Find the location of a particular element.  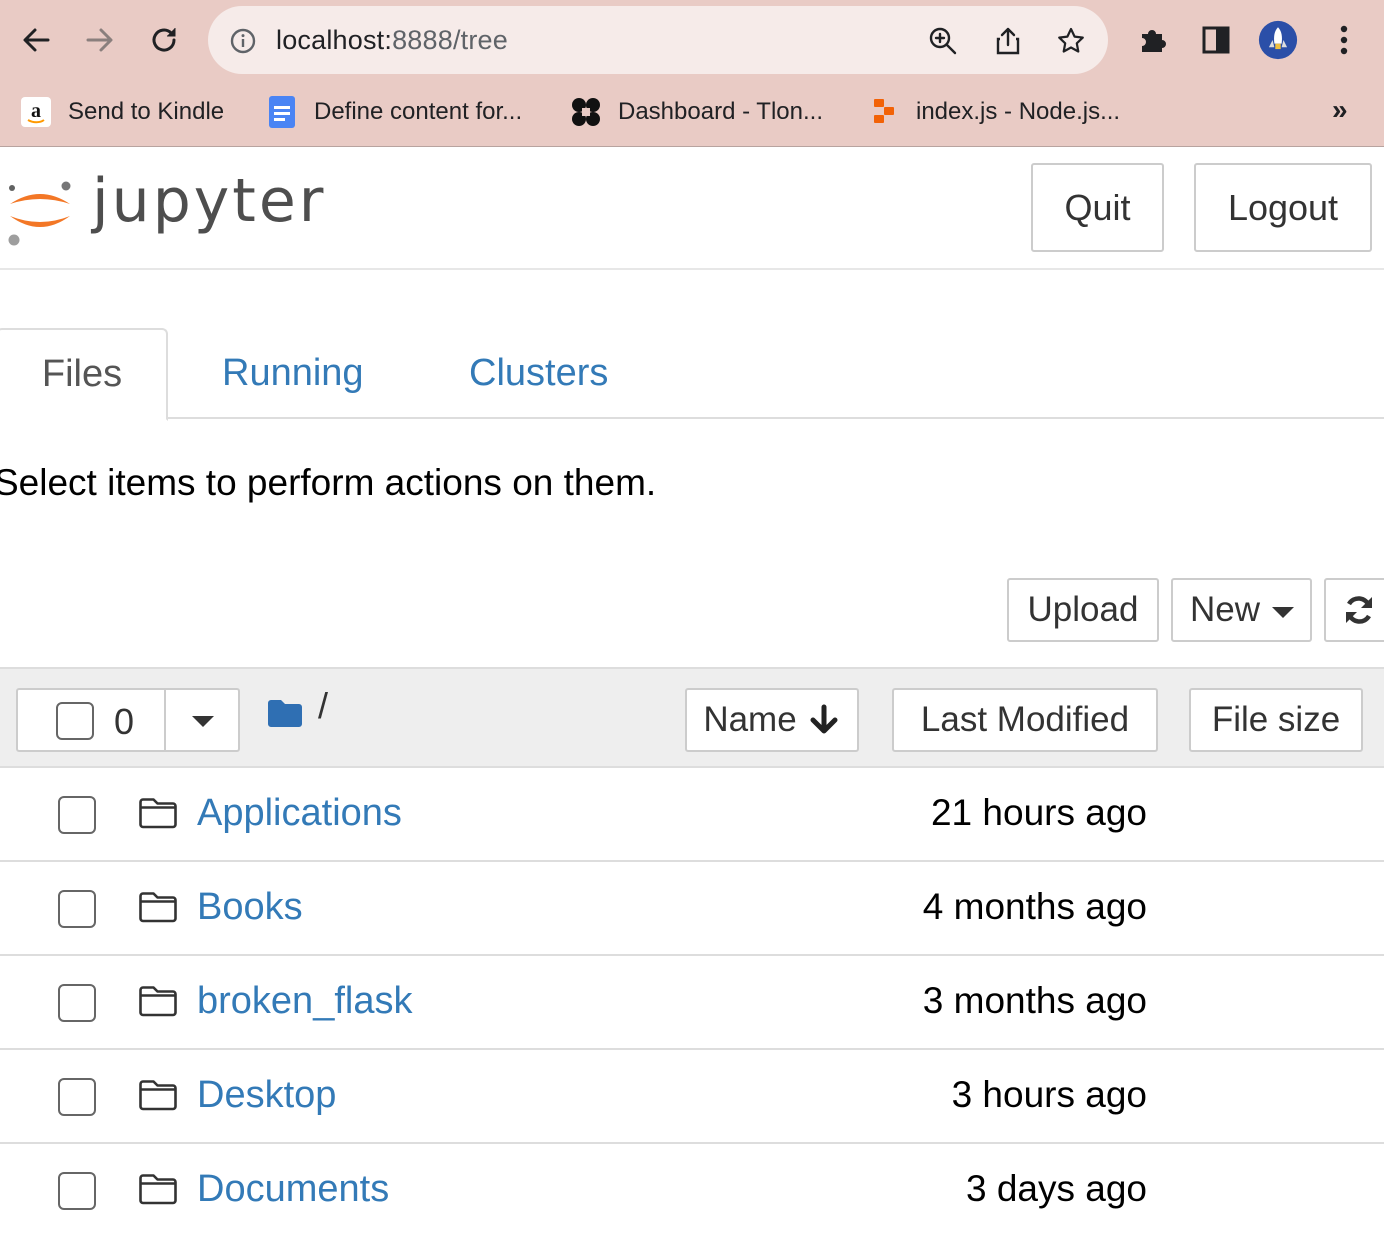

jupyter-header: jupyter Quit Logout is located at coordinates (692, 209).